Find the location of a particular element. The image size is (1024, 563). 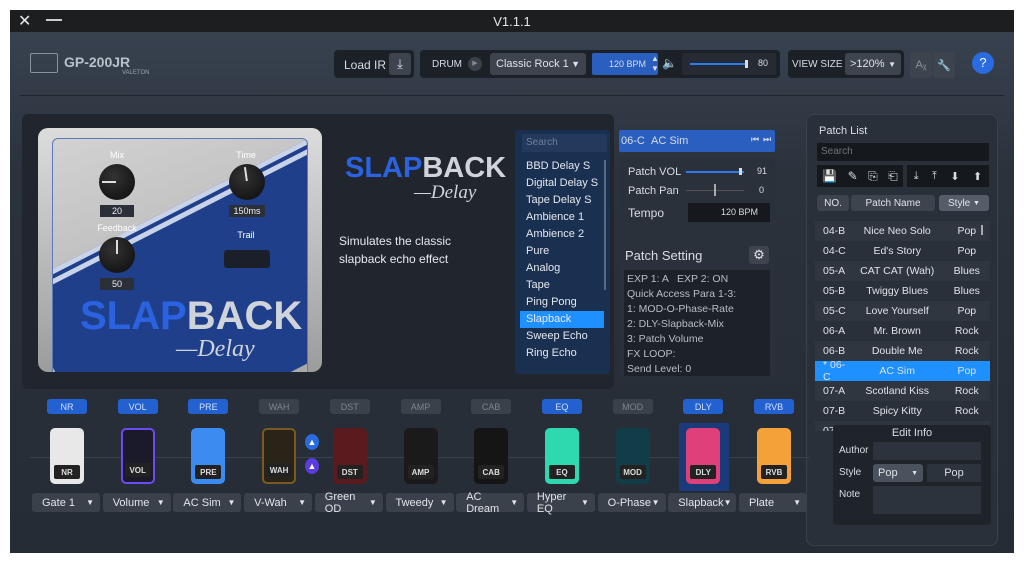

drum-volume-slider: 80 is located at coordinates (729, 64).